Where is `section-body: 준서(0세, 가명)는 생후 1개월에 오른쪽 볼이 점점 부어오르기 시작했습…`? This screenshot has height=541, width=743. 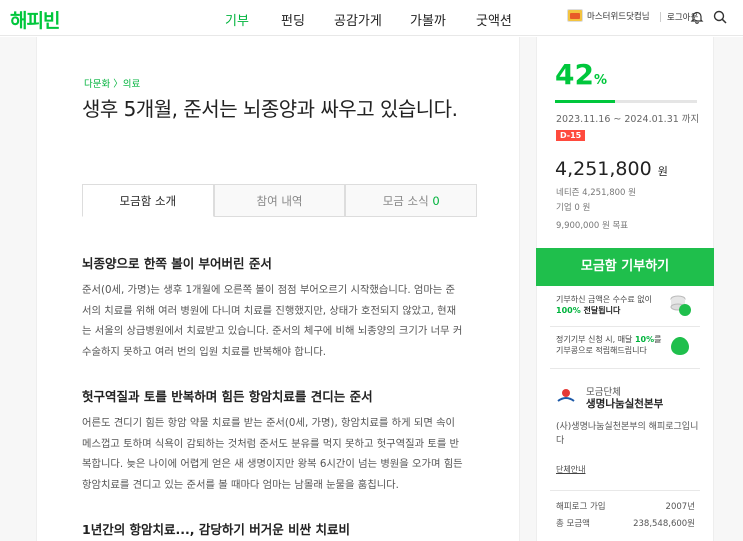 section-body: 준서(0세, 가명)는 생후 1개월에 오른쪽 볼이 점점 부어오르기 시작했습… is located at coordinates (272, 321).